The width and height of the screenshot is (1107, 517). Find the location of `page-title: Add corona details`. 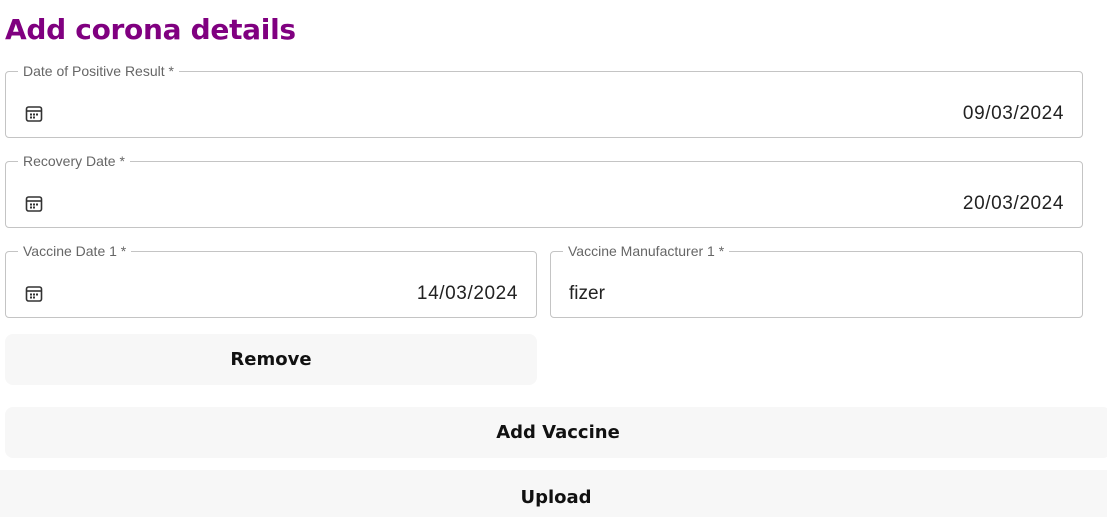

page-title: Add corona details is located at coordinates (150, 29).